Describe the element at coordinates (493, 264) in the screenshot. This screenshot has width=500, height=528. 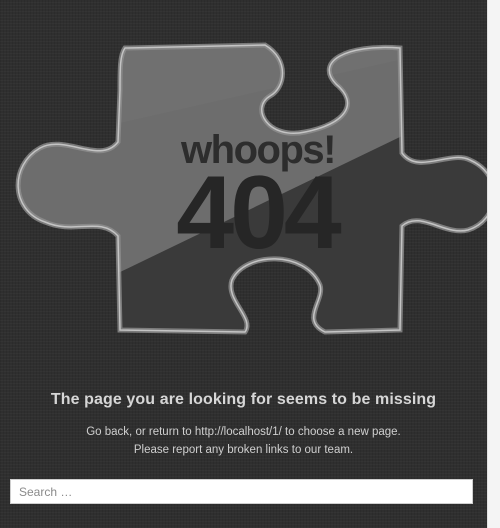
I see `scrollbar` at that location.